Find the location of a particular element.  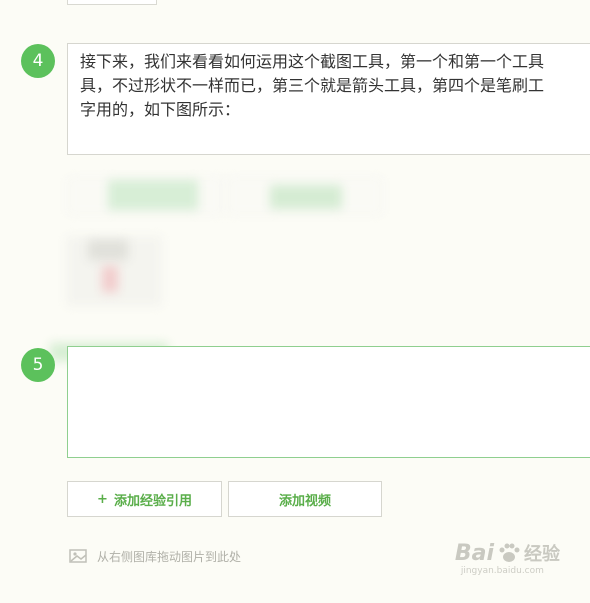

step-4-line-1: 接下来，我们来看看如何运用这个截图工具，第一个和第一个工具 is located at coordinates (312, 61).